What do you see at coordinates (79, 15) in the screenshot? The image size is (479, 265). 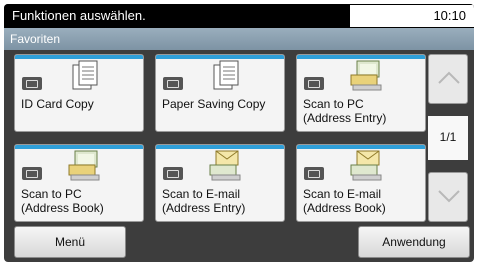 I see `status-message: Funktionen auswählen.` at bounding box center [79, 15].